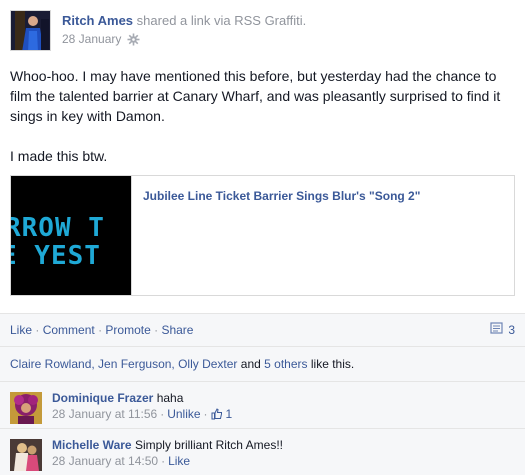 The height and width of the screenshot is (475, 525). I want to click on comment-meta: 28 January at 11:56 · Unlike · 1, so click(142, 414).